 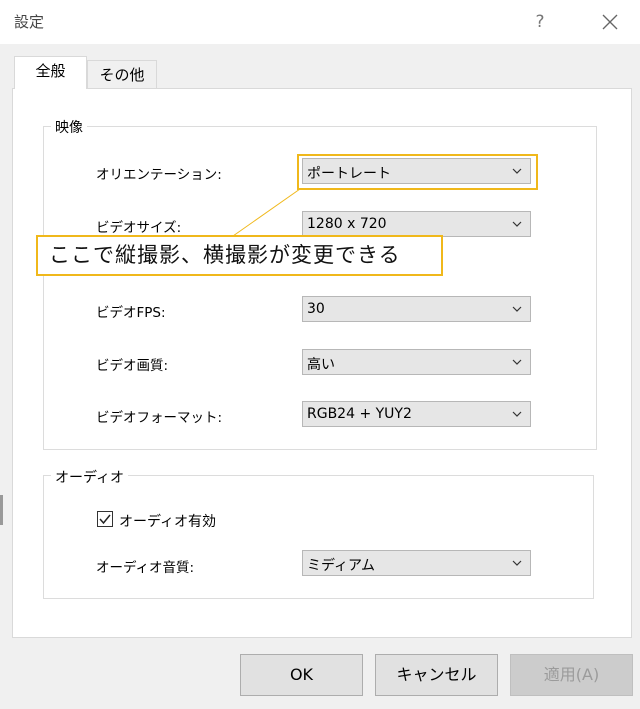 What do you see at coordinates (416, 362) in the screenshot?
I see `video-quality-select: 高い` at bounding box center [416, 362].